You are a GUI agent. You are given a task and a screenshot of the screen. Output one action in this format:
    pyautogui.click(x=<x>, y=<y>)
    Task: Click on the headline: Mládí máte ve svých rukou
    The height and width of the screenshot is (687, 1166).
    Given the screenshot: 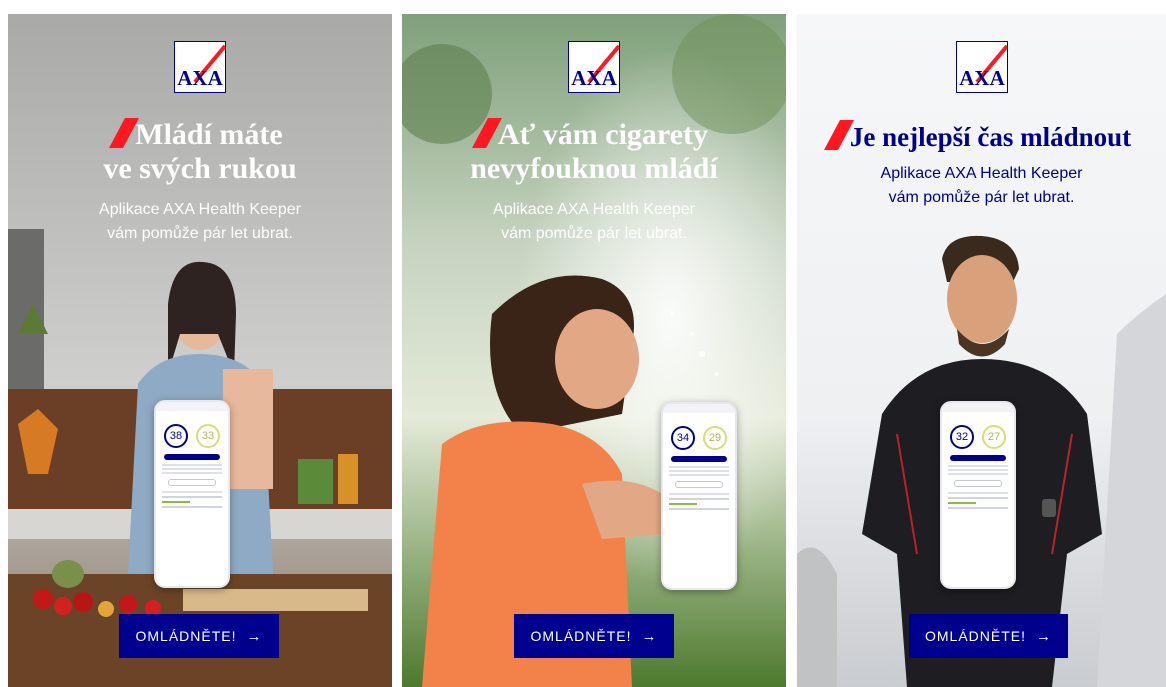 What is the action you would take?
    pyautogui.click(x=200, y=152)
    